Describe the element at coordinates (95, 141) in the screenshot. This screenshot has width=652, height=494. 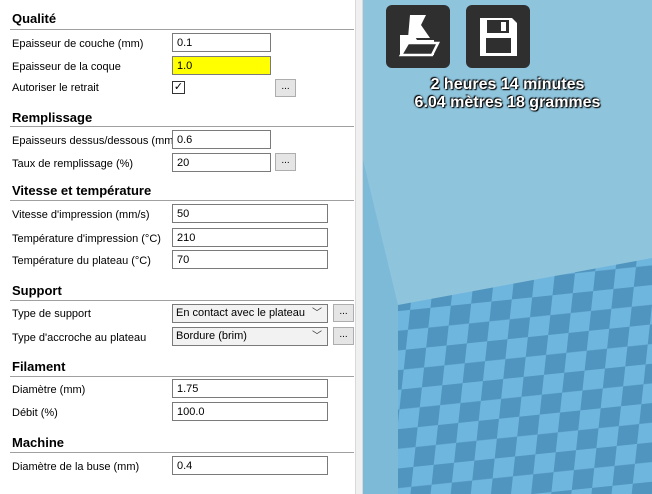
I see `top-bottom-label: Epaisseurs dessus/dessous (mm)` at that location.